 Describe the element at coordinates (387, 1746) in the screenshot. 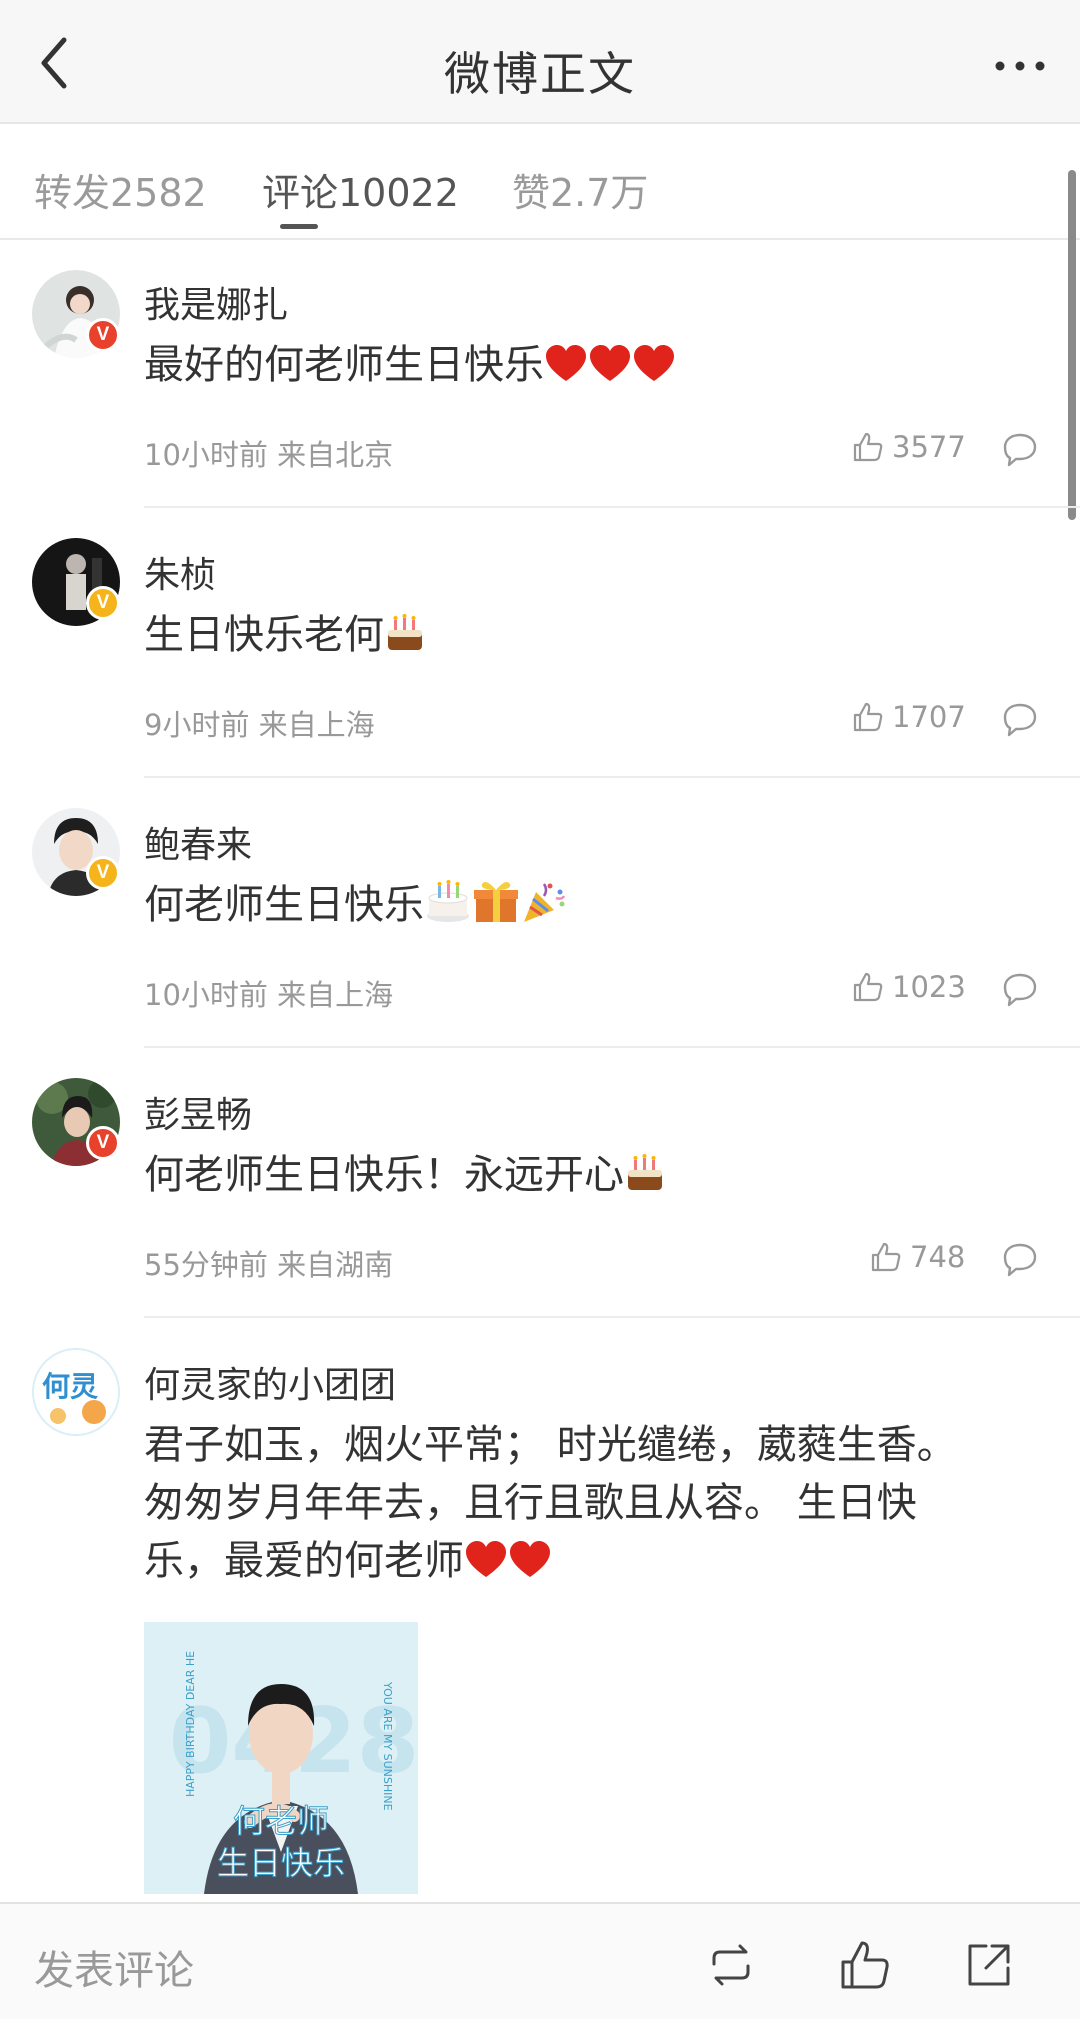

I see `svg-text: YOU ARE MY SUNSHINE` at that location.